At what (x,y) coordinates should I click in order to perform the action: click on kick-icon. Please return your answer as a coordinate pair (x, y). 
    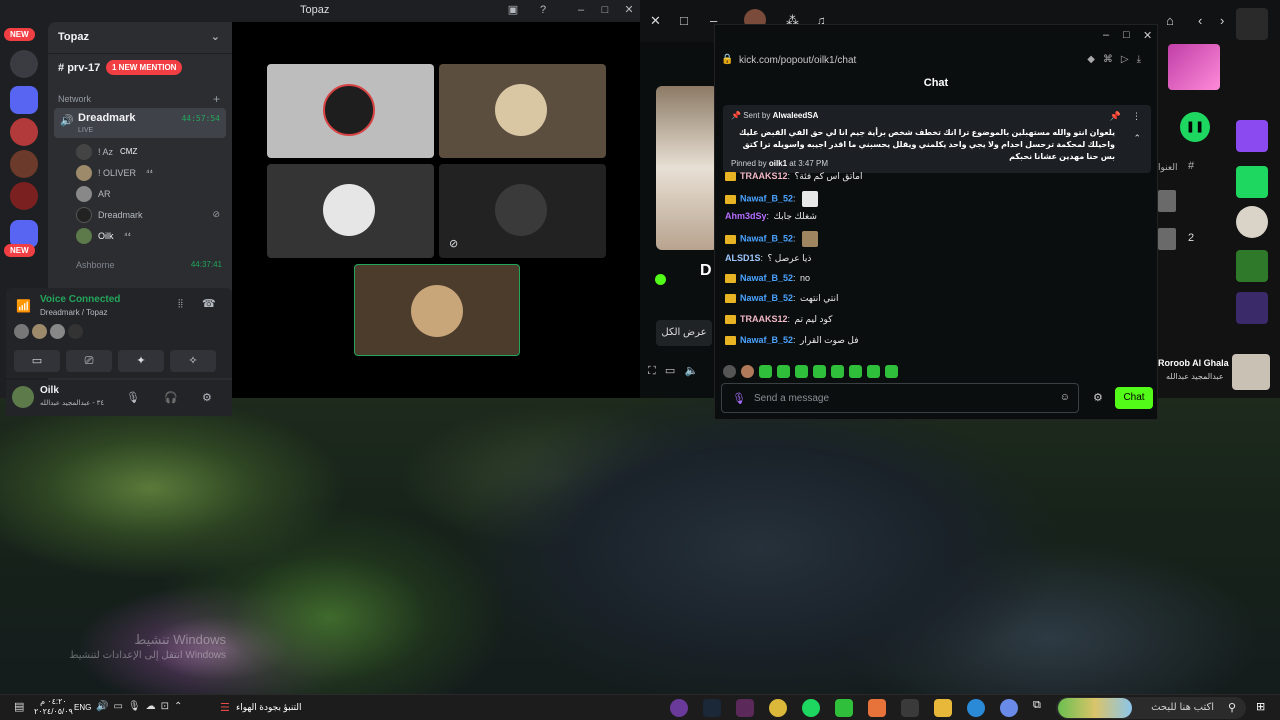
    Looking at the image, I should click on (844, 708).